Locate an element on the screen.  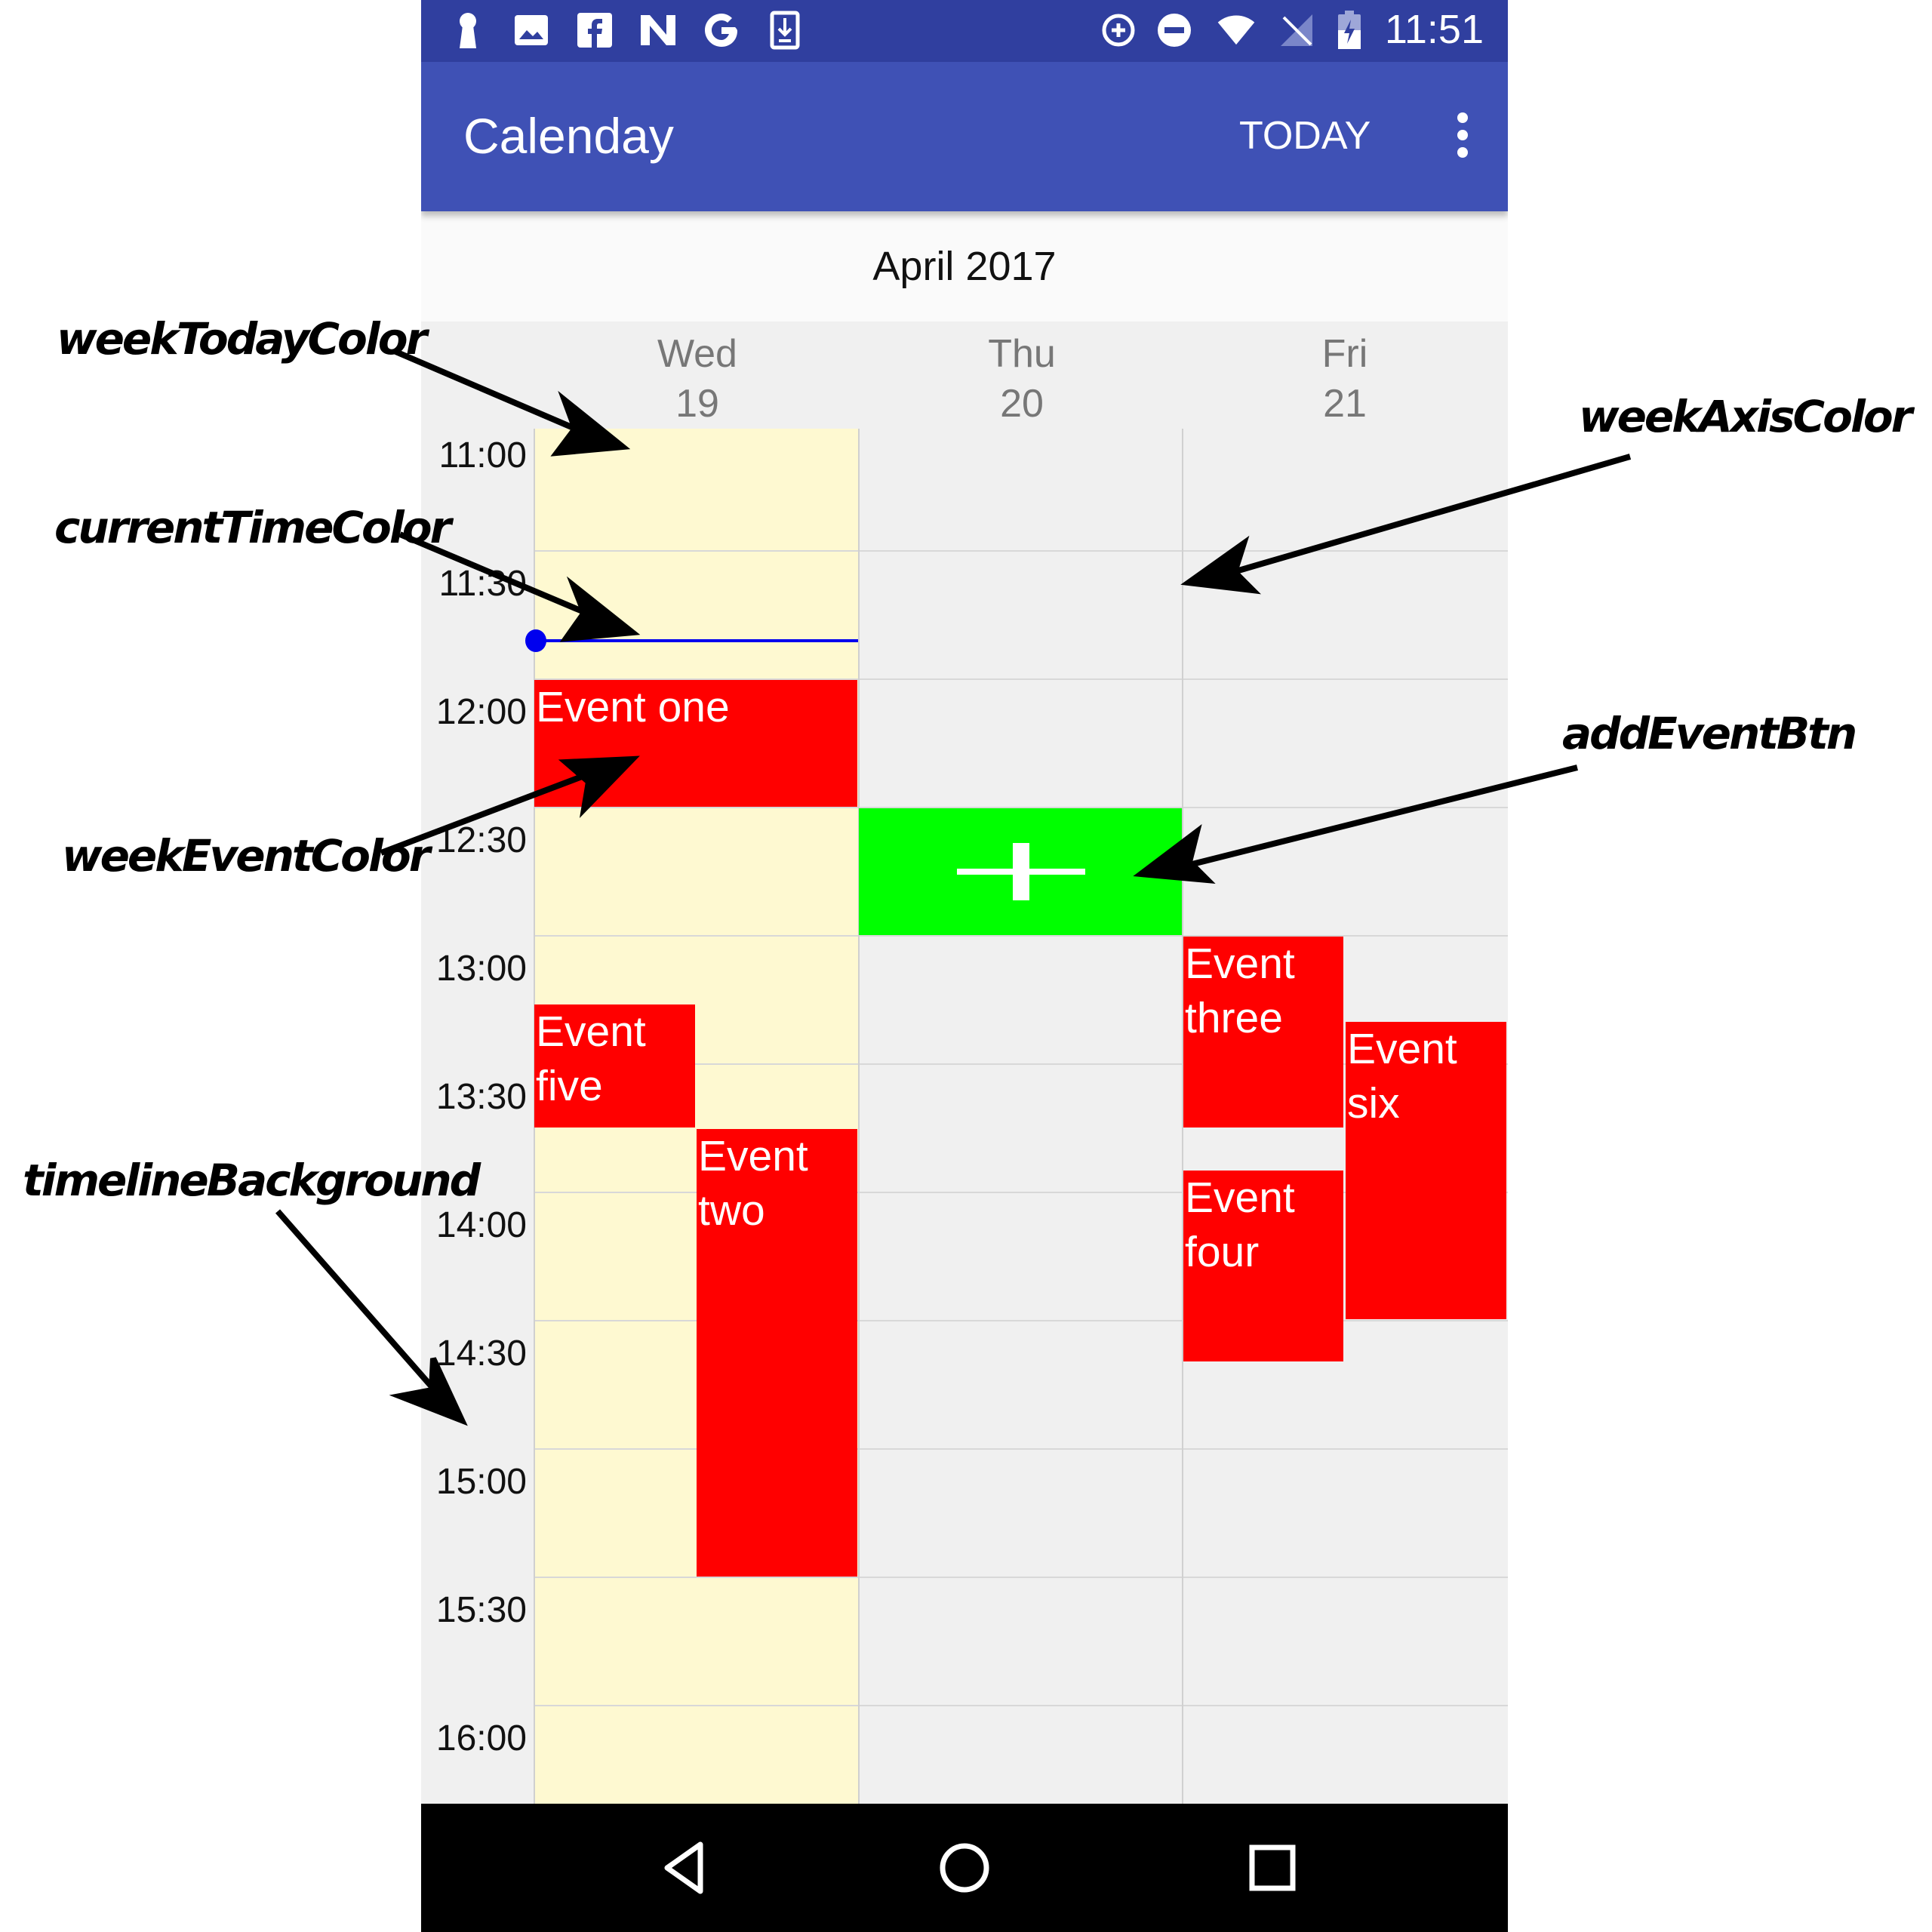
day-date: 21 is located at coordinates (1345, 404).